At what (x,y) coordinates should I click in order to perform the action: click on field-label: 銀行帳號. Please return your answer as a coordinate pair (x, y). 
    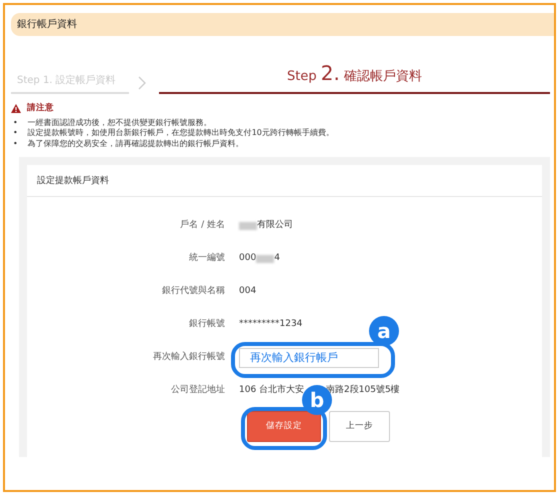
    Looking at the image, I should click on (207, 325).